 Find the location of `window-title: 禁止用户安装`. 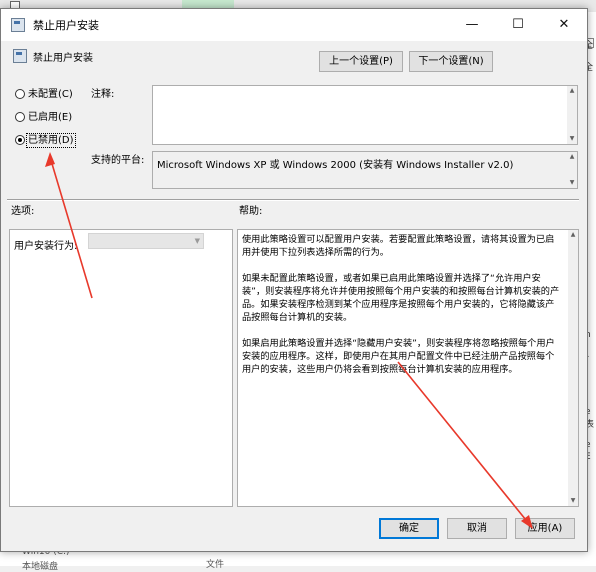

window-title: 禁止用户安装 is located at coordinates (66, 25).